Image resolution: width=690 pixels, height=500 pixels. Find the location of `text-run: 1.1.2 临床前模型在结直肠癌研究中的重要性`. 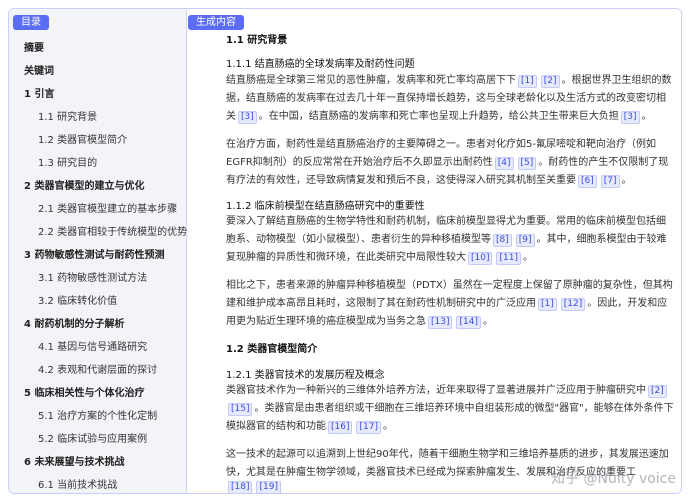

text-run: 1.1.2 临床前模型在结直肠癌研究中的重要性 is located at coordinates (325, 206).